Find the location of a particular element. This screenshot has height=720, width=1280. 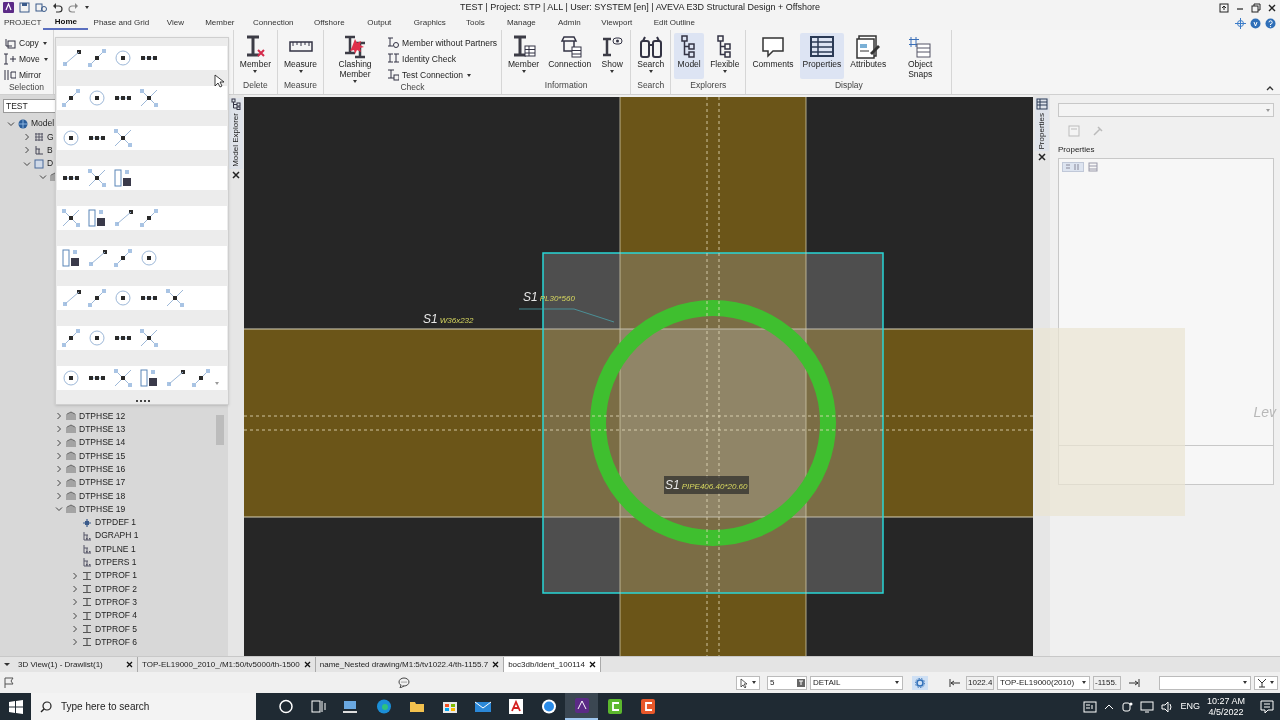

redo-icon is located at coordinates (73, 7).